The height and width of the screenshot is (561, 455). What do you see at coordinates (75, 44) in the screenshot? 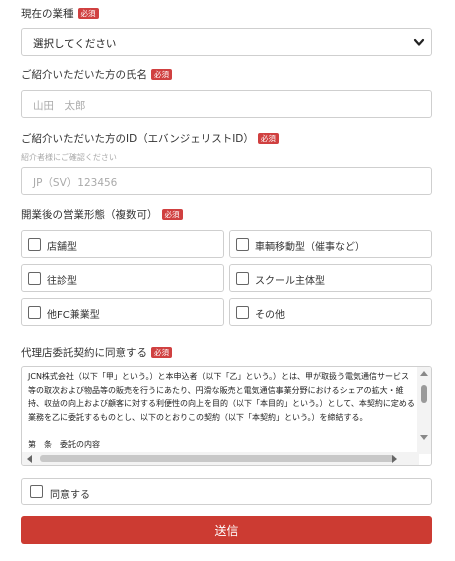
I see `industry-select-value: 選択してください` at bounding box center [75, 44].